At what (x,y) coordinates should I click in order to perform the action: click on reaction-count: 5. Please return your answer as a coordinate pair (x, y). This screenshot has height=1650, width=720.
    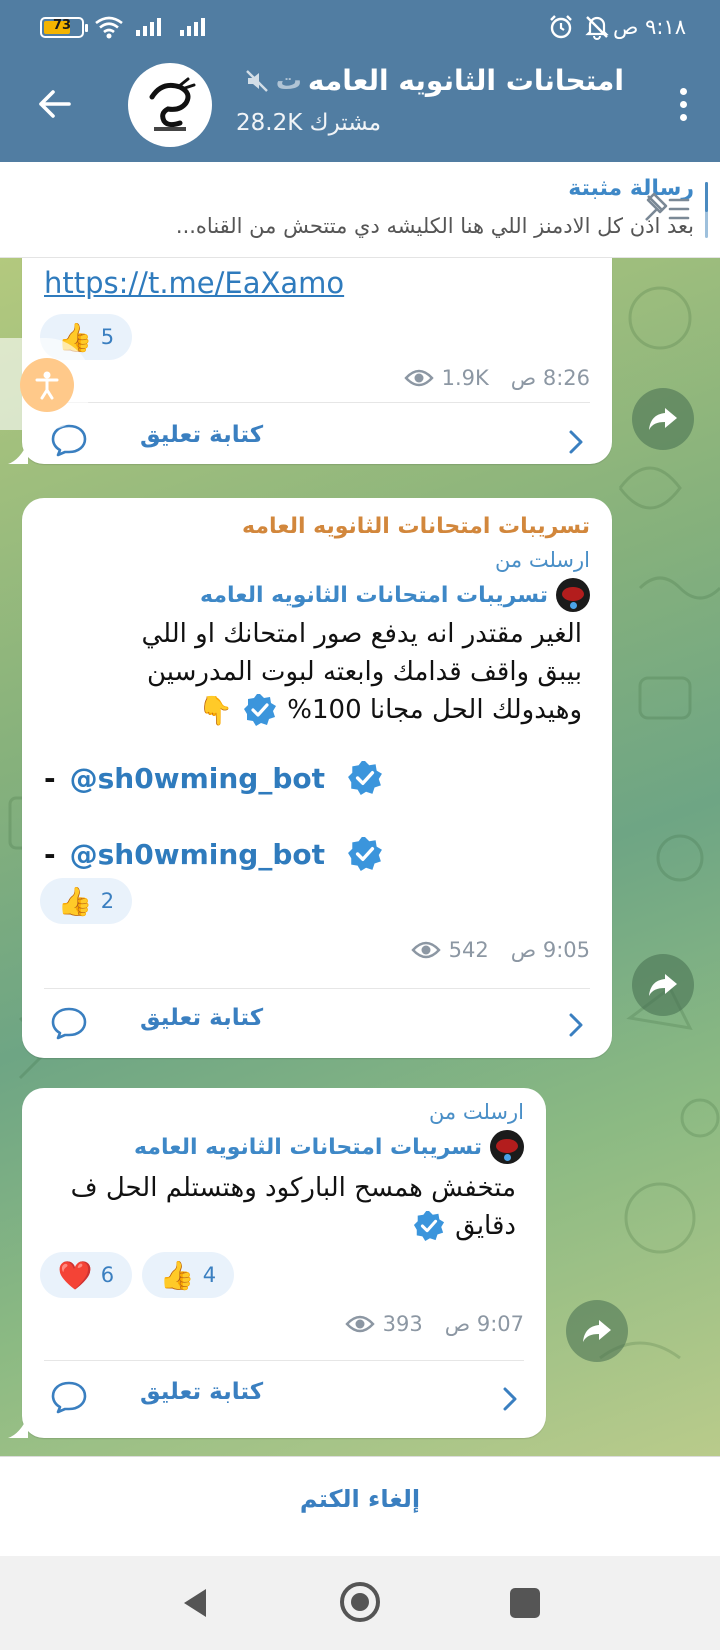
    Looking at the image, I should click on (107, 337).